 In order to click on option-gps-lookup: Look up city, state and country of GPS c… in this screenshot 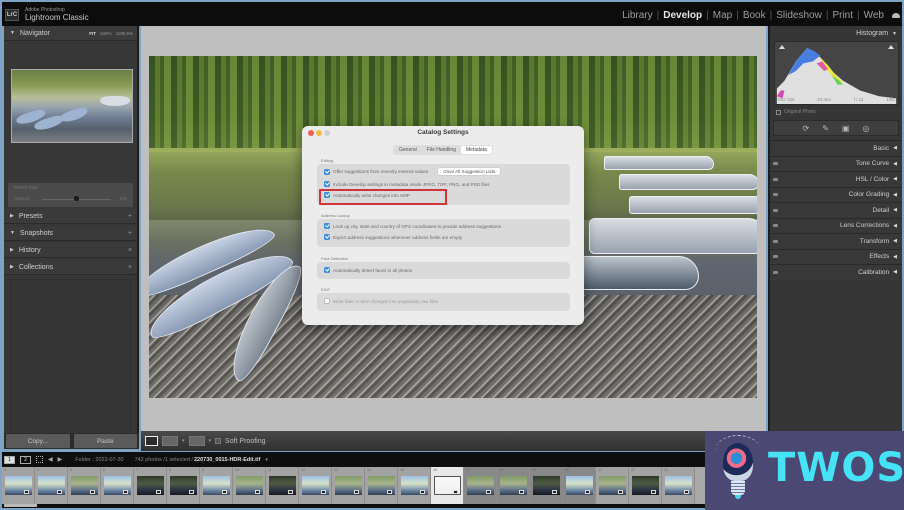, I will do `click(412, 226)`.